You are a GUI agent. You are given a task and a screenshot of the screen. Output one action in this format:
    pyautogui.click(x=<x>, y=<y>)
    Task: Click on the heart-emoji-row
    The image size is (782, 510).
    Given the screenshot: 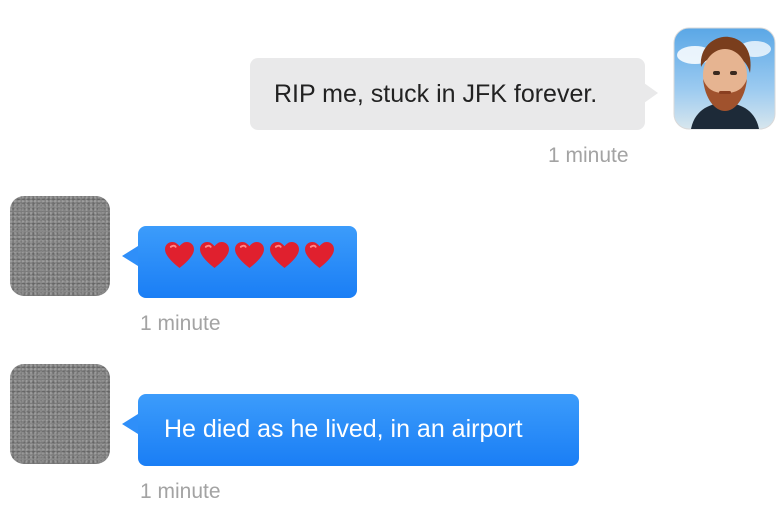 What is the action you would take?
    pyautogui.click(x=260, y=254)
    